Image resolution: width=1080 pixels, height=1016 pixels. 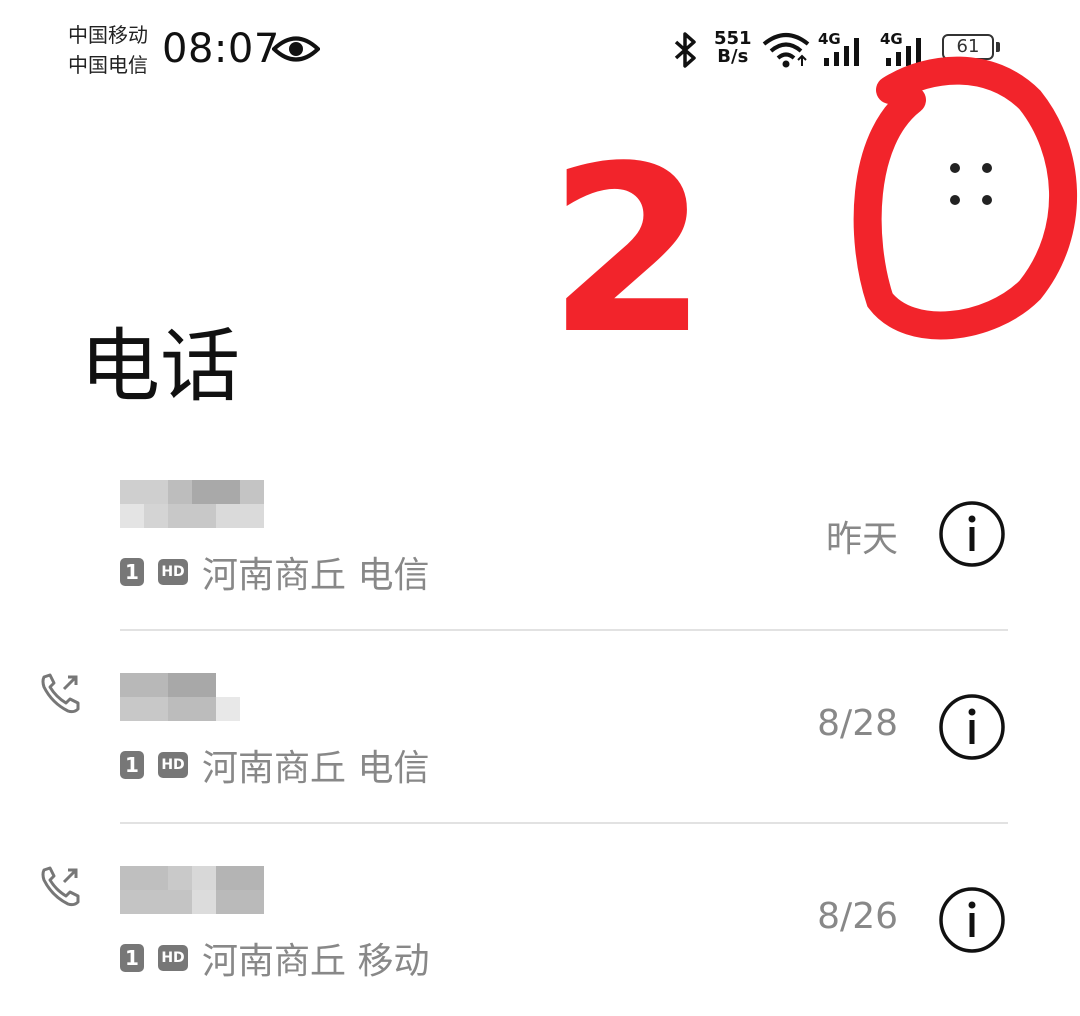 What do you see at coordinates (861, 539) in the screenshot?
I see `call-date: 昨天` at bounding box center [861, 539].